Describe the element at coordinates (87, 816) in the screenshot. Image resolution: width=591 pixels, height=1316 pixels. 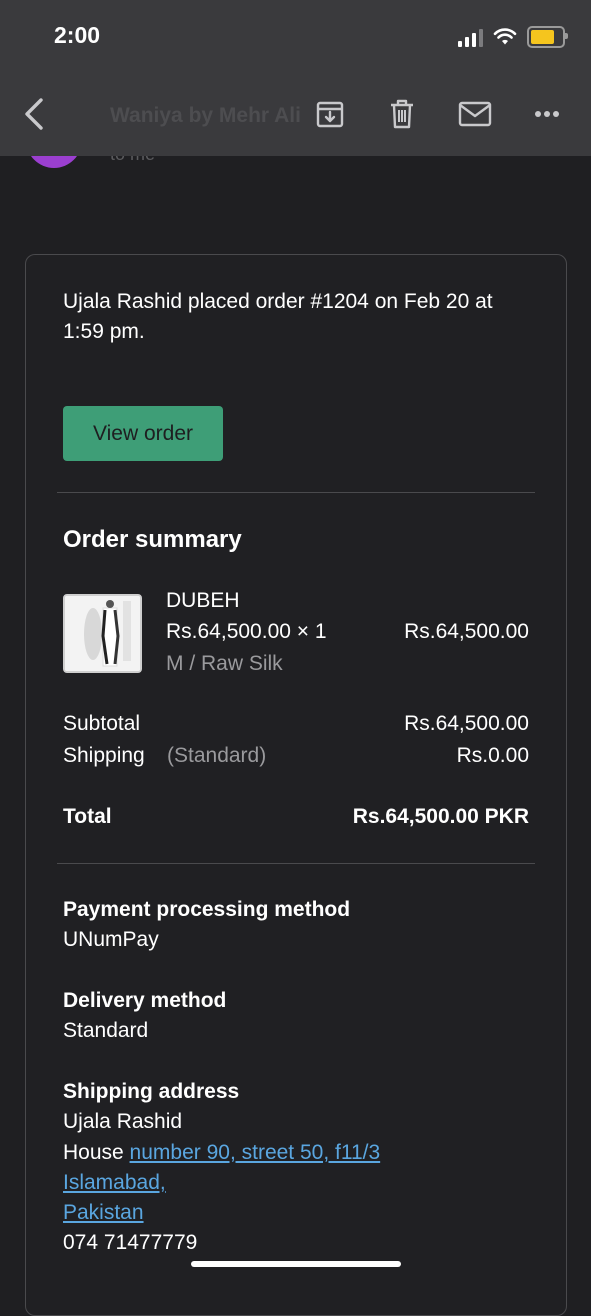
I see `total-label: Total` at that location.